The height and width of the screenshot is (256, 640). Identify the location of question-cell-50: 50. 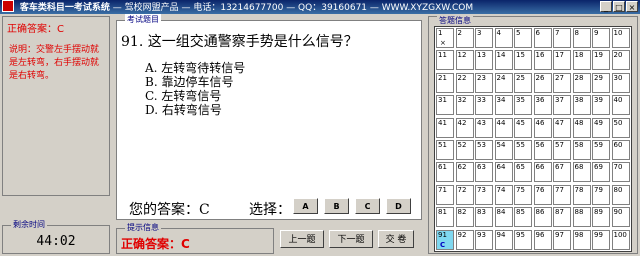
(620, 127).